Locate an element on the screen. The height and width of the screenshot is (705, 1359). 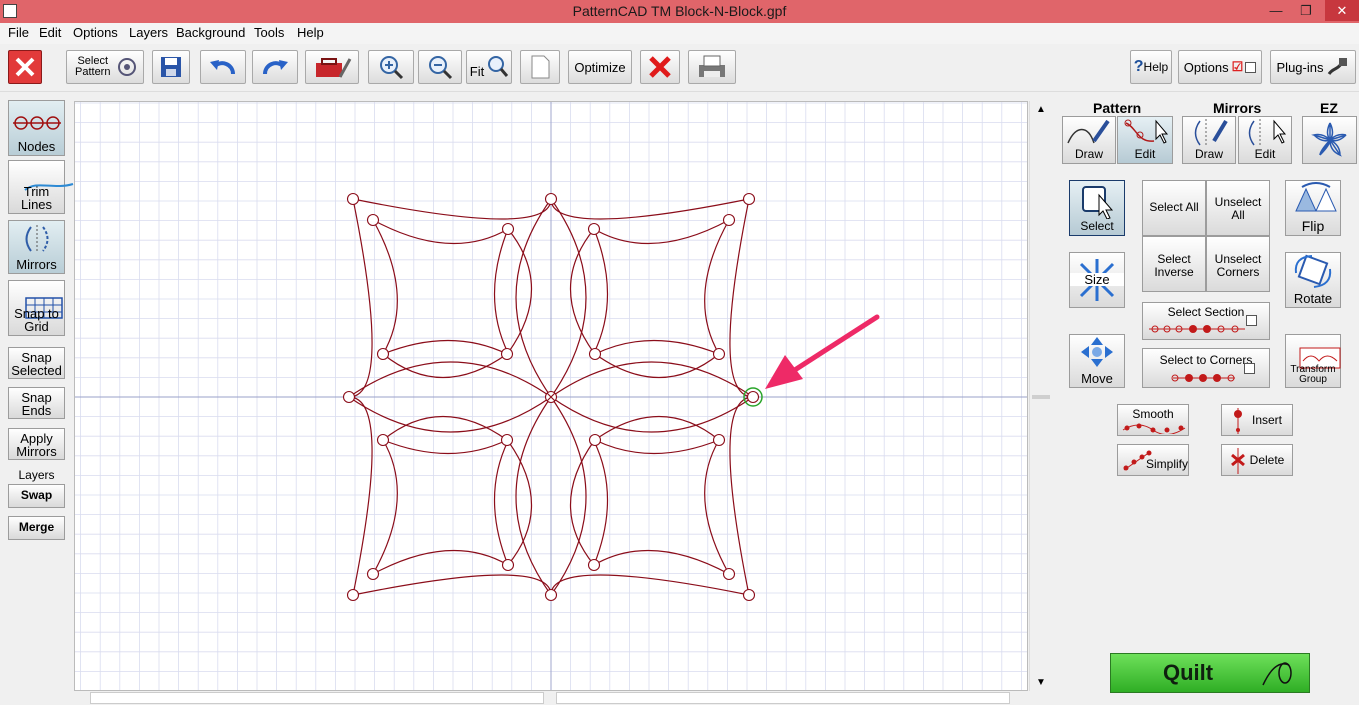
save-button is located at coordinates (171, 67).